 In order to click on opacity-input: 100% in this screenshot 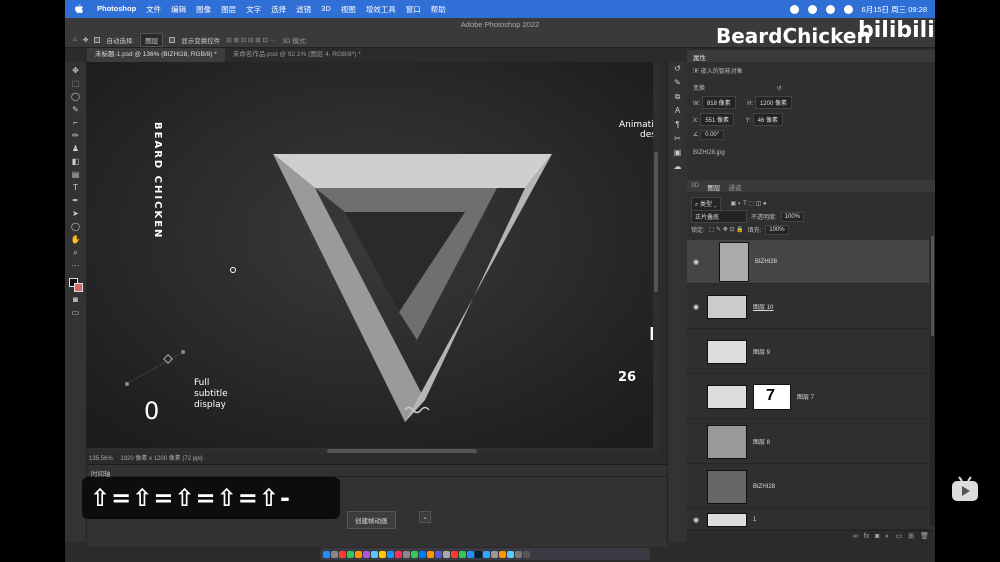, I will do `click(792, 216)`.